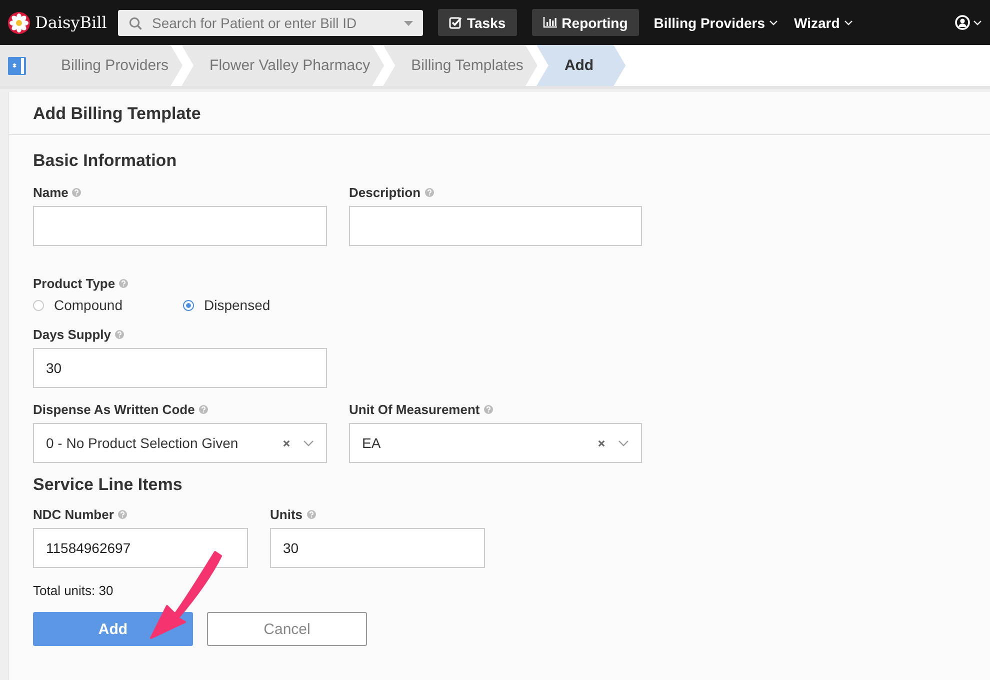  What do you see at coordinates (286, 514) in the screenshot?
I see `field-label: Units` at bounding box center [286, 514].